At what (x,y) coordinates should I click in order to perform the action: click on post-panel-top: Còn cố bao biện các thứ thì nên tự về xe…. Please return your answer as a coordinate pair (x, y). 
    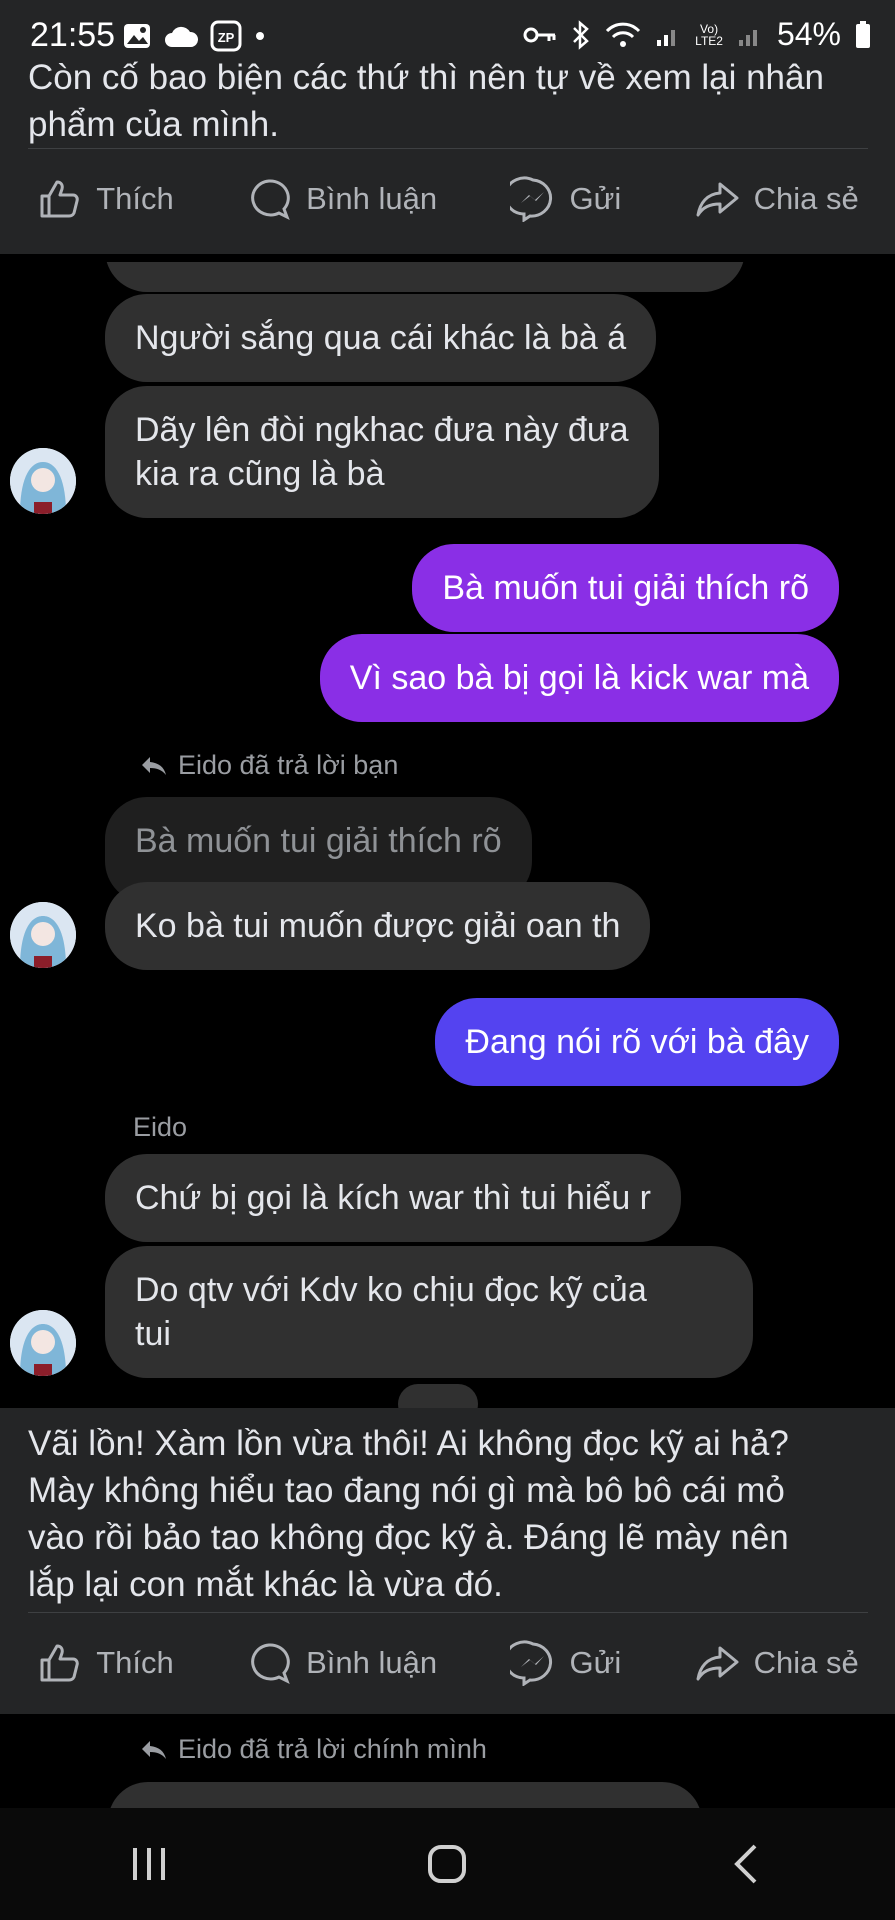
    Looking at the image, I should click on (447, 156).